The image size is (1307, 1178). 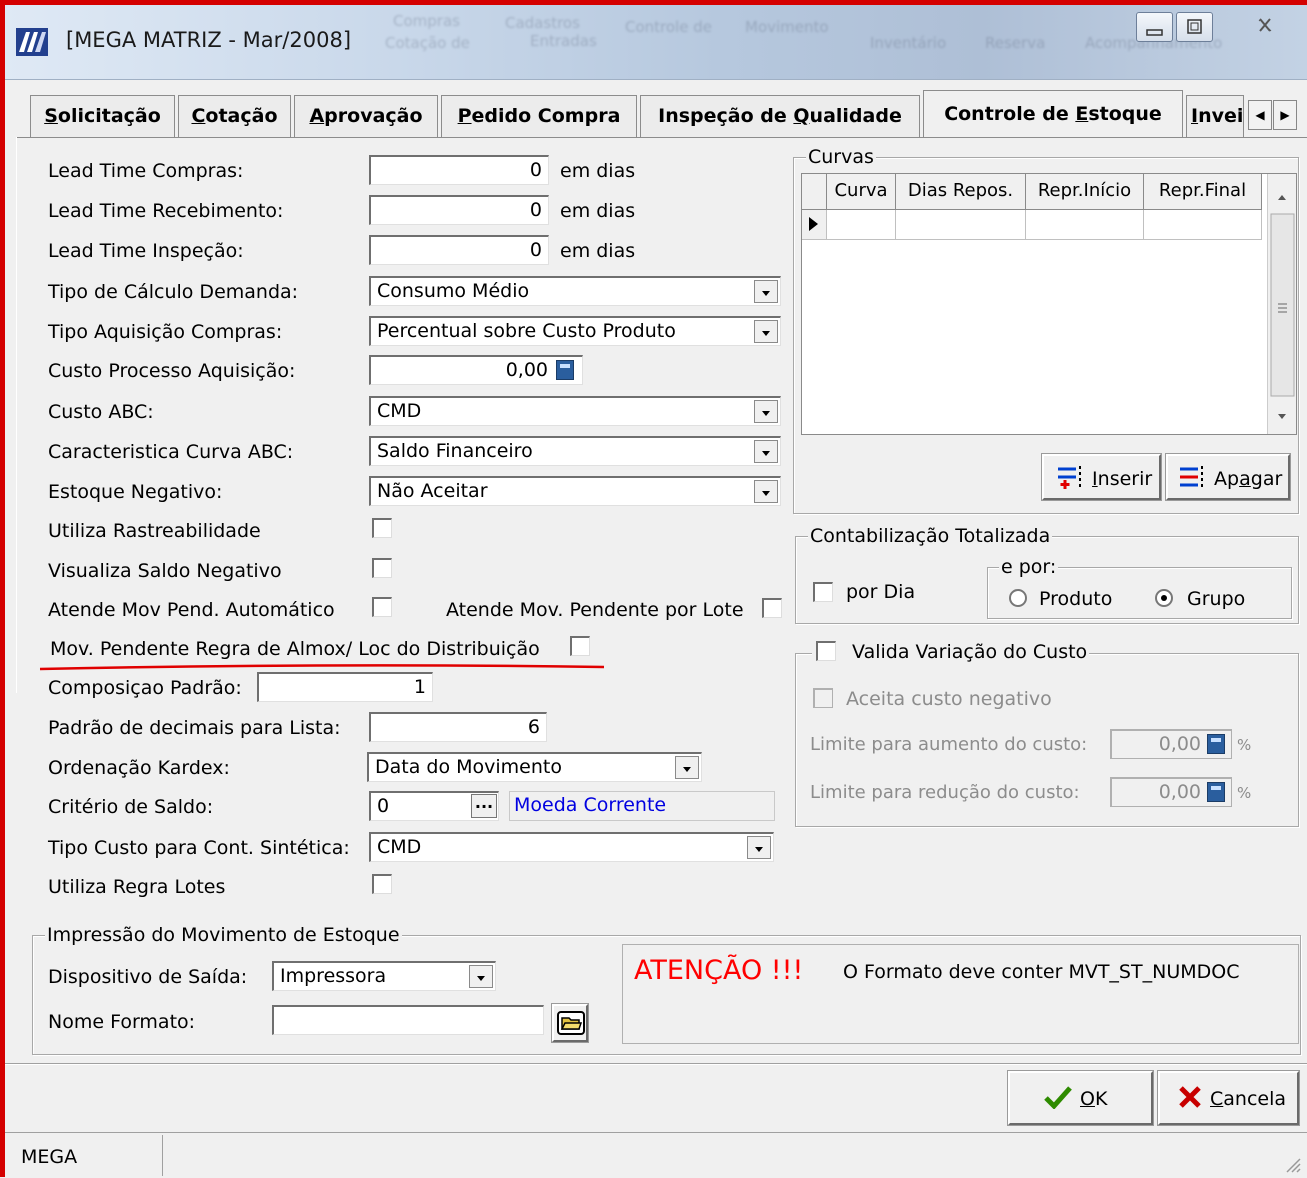 What do you see at coordinates (656, 1064) in the screenshot?
I see `bottom-separator` at bounding box center [656, 1064].